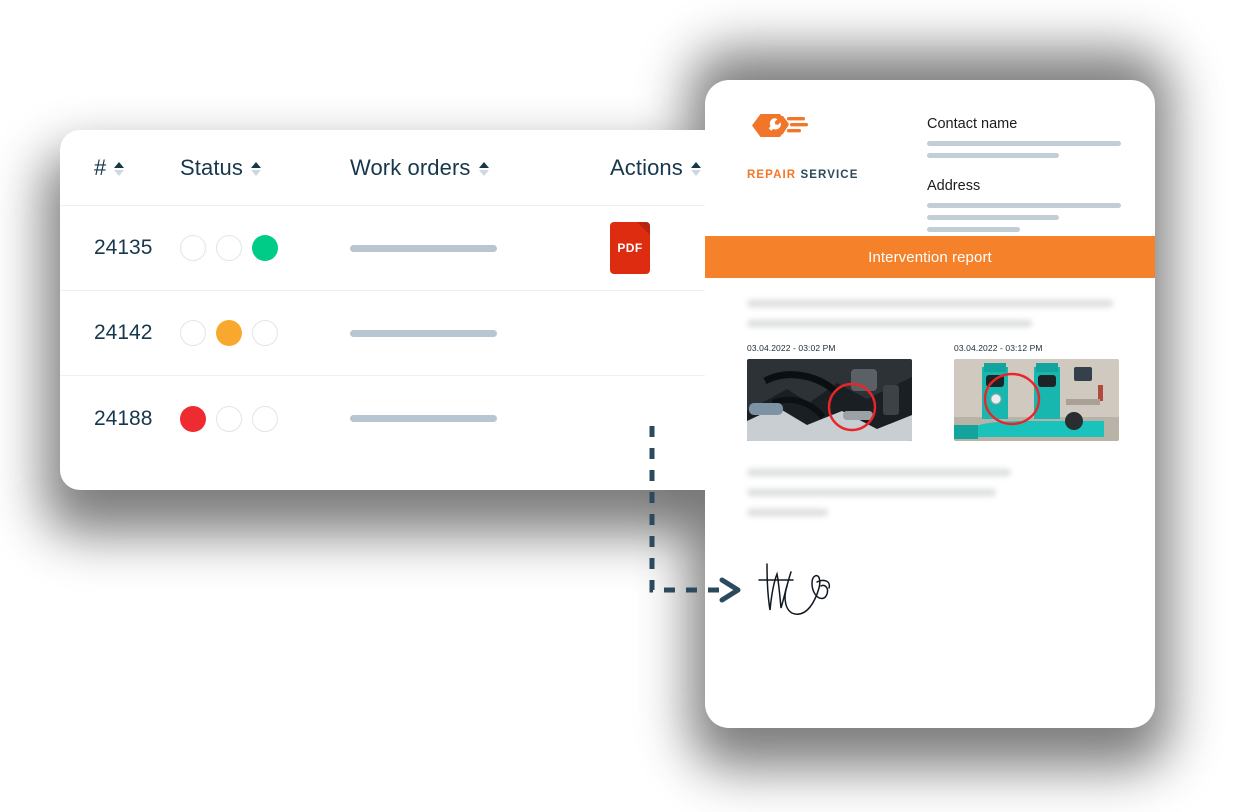  What do you see at coordinates (791, 348) in the screenshot?
I see `photo-timestamp: 03.04.2022 - 03:02 PM` at bounding box center [791, 348].